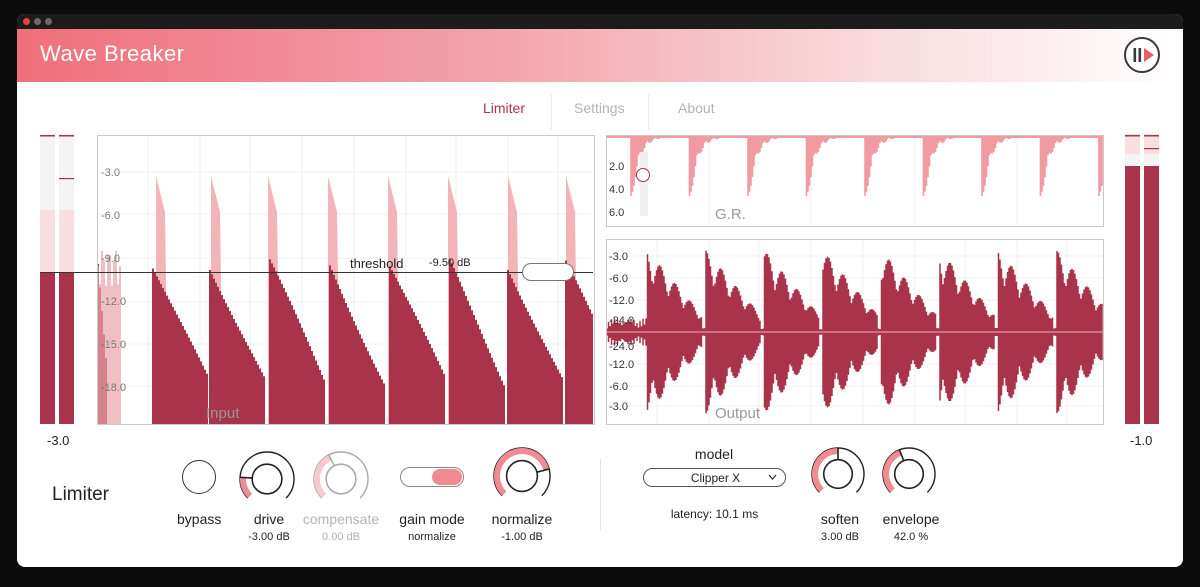  I want to click on threshold-value: -9.50 dB, so click(450, 263).